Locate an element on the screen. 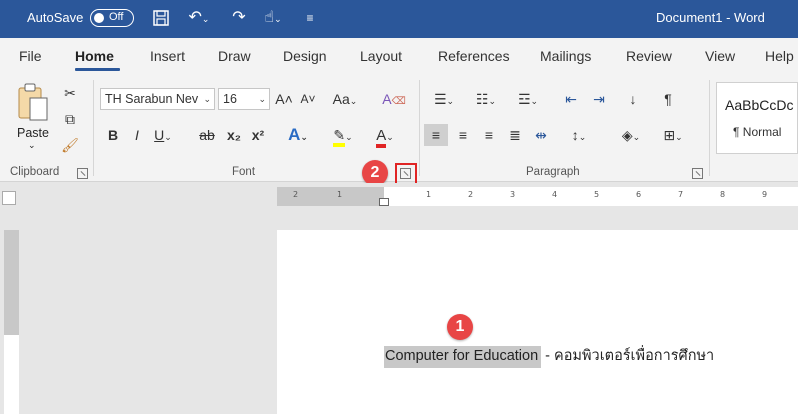  horizontal-ruler: 2 1 1 2 3 4 5 6 7 8 9 is located at coordinates (537, 196).